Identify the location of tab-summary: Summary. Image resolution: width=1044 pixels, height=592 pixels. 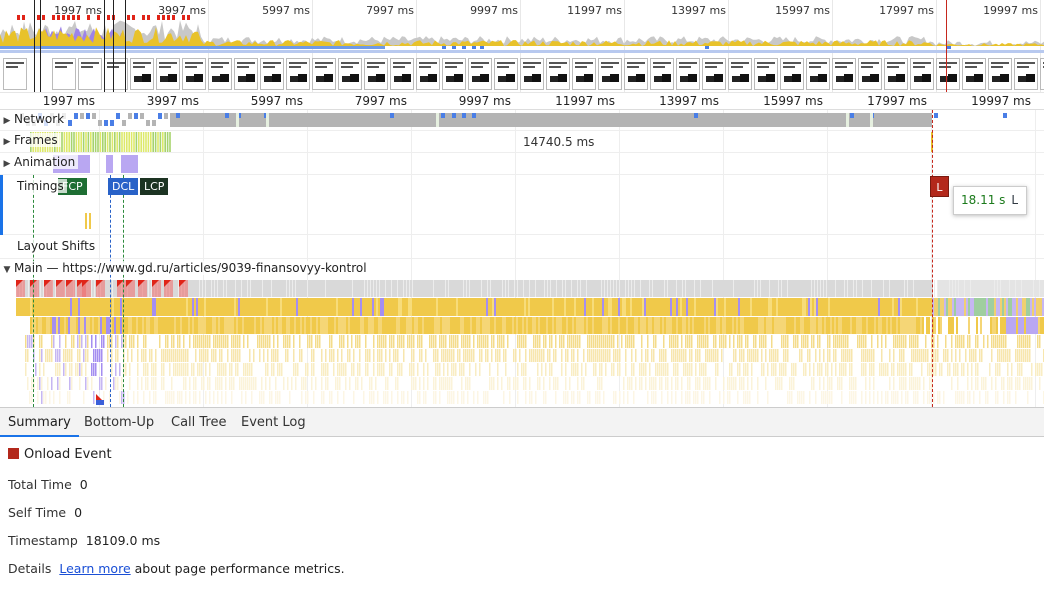
(39, 422).